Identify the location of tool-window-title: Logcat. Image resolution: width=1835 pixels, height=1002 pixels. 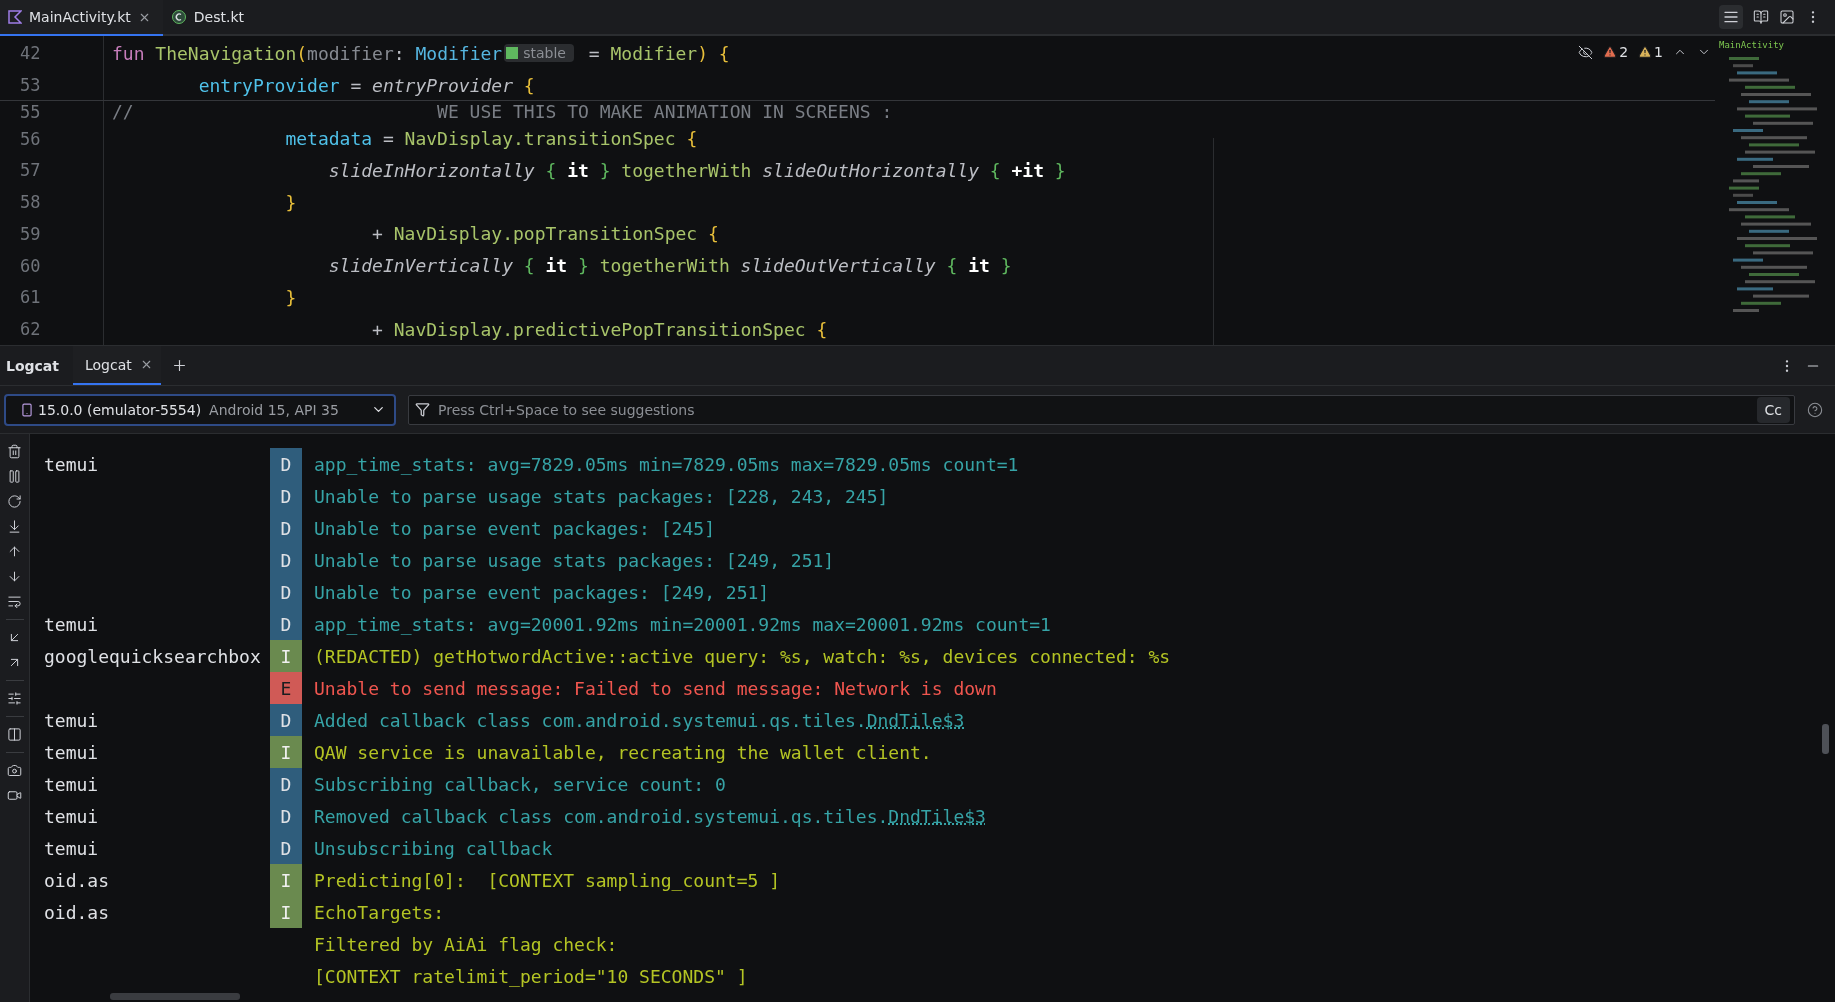
(32, 366).